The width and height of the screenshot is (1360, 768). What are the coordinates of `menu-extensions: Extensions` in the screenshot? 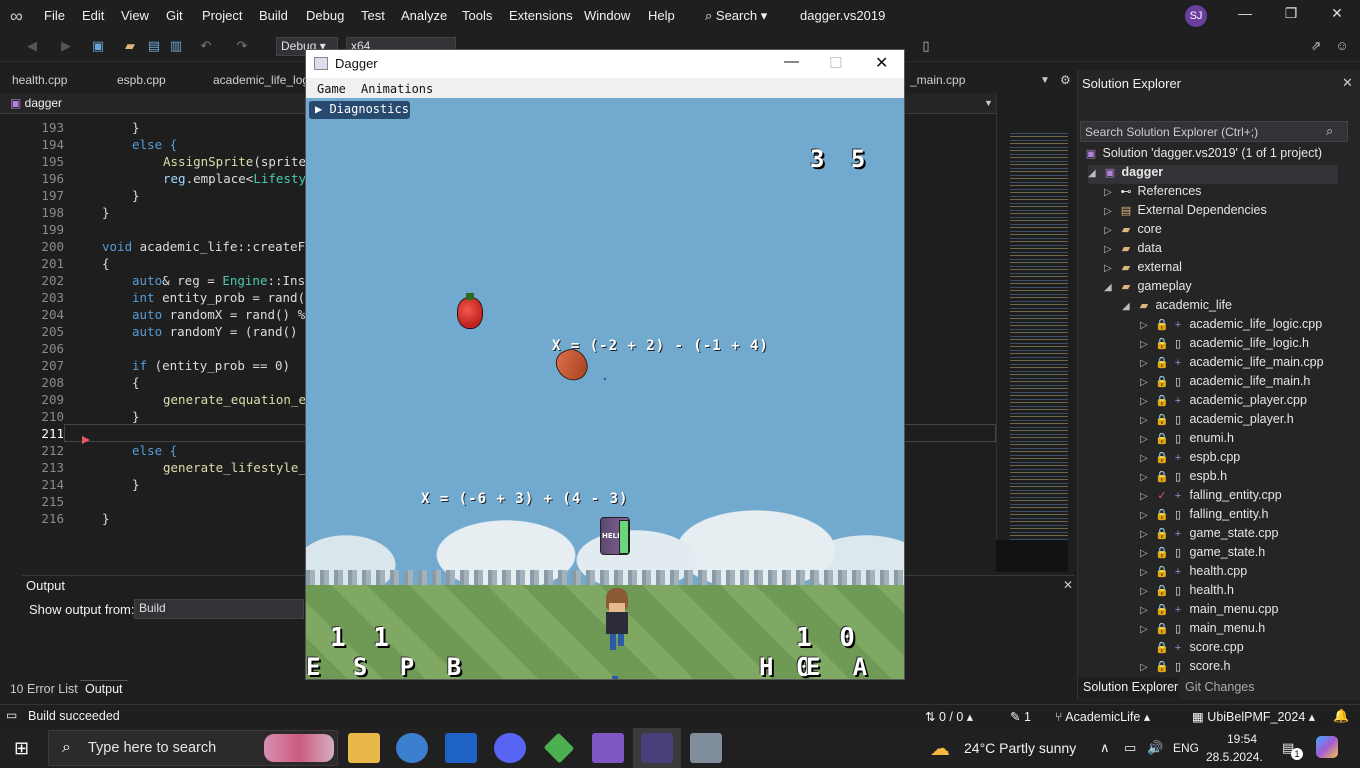 It's located at (541, 15).